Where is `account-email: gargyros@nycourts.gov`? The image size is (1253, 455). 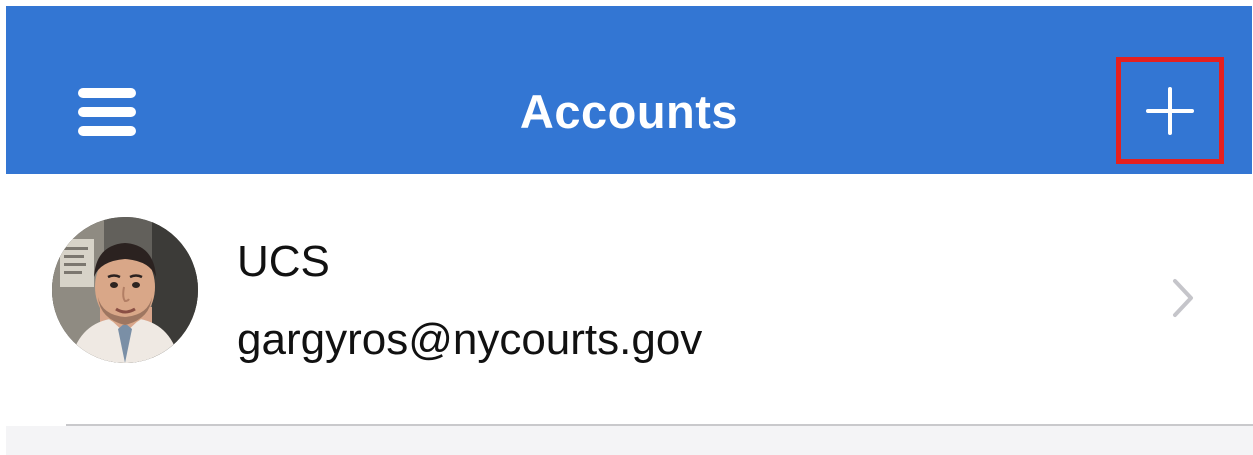
account-email: gargyros@nycourts.gov is located at coordinates (470, 339).